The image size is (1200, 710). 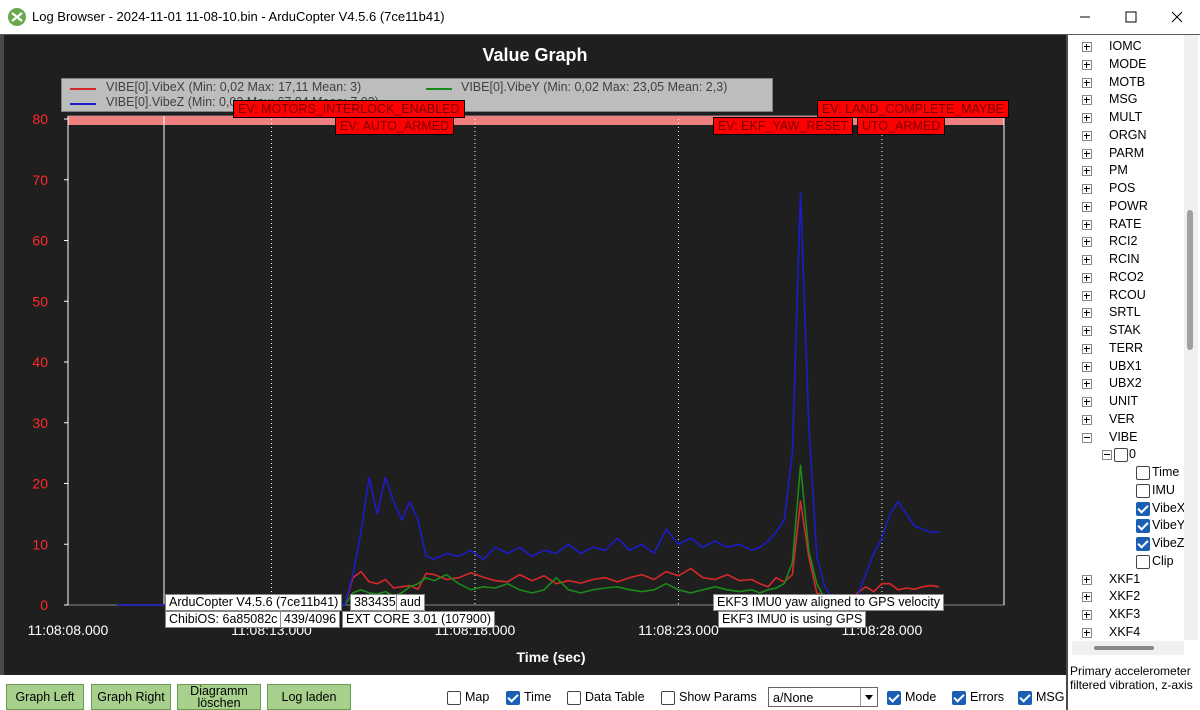 I want to click on y-tick-label: 40, so click(x=40, y=362).